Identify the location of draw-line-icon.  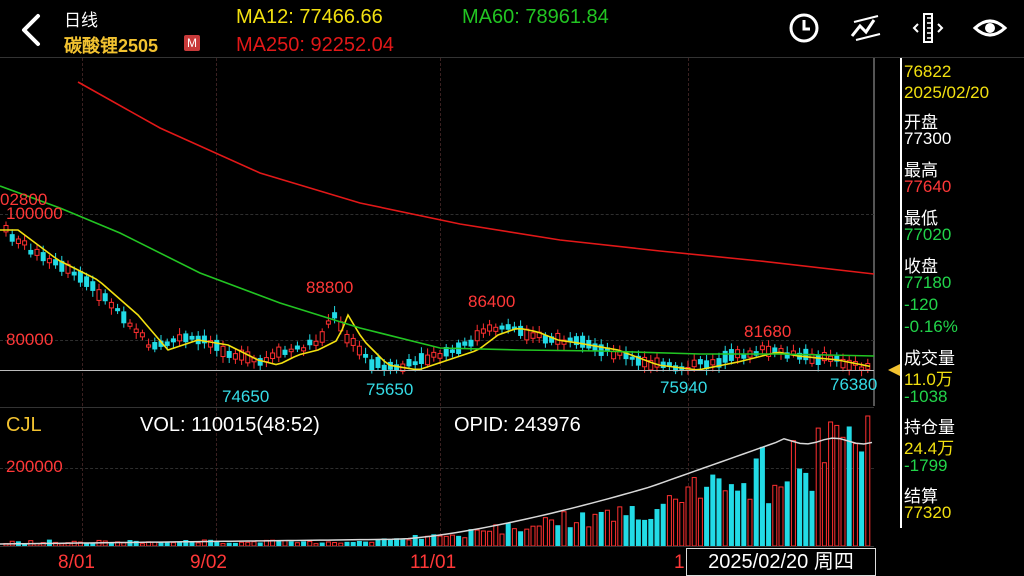
(866, 28).